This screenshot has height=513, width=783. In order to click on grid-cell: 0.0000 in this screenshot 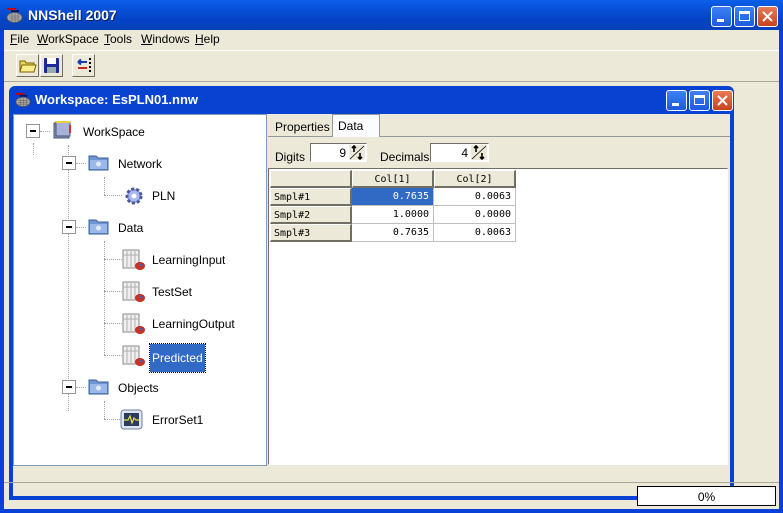, I will do `click(475, 215)`.